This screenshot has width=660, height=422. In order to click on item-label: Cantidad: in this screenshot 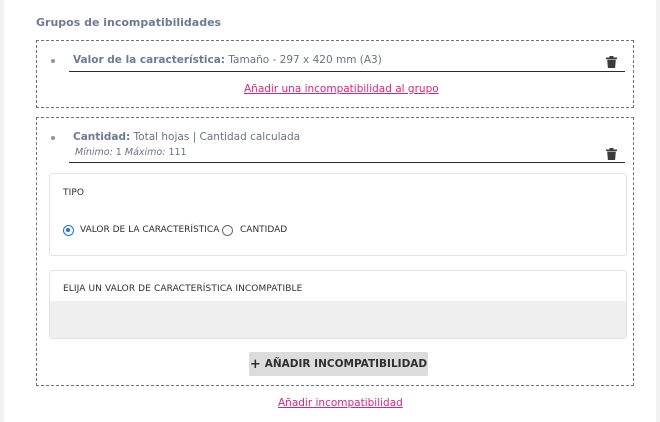, I will do `click(102, 137)`.